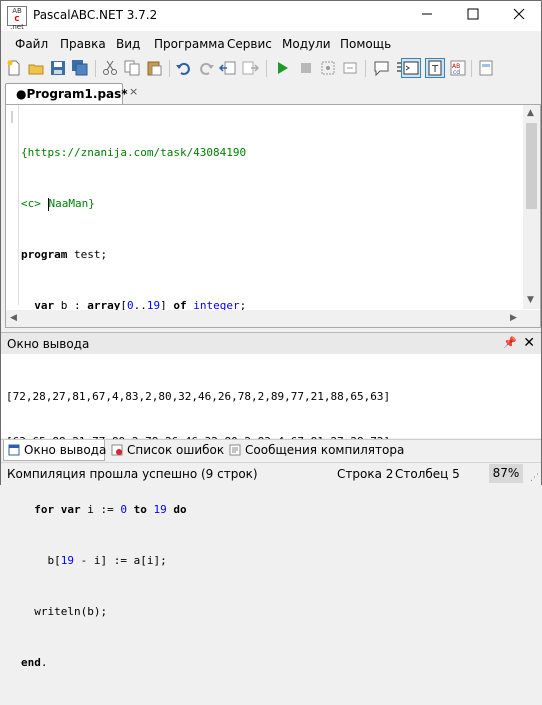 This screenshot has width=542, height=705. Describe the element at coordinates (72, 94) in the screenshot. I see `tab-label: ●Program1.pas*` at that location.